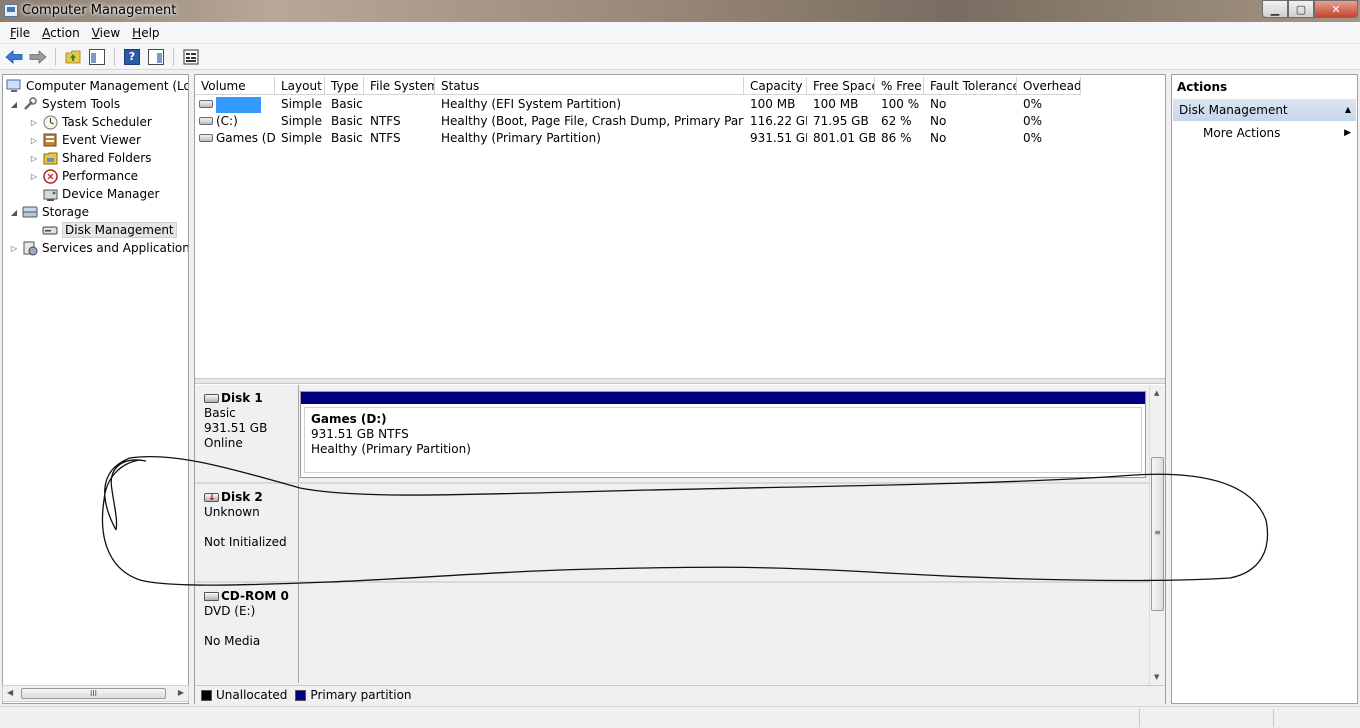 This screenshot has width=1360, height=728. Describe the element at coordinates (106, 33) in the screenshot. I see `menu-view: View` at that location.